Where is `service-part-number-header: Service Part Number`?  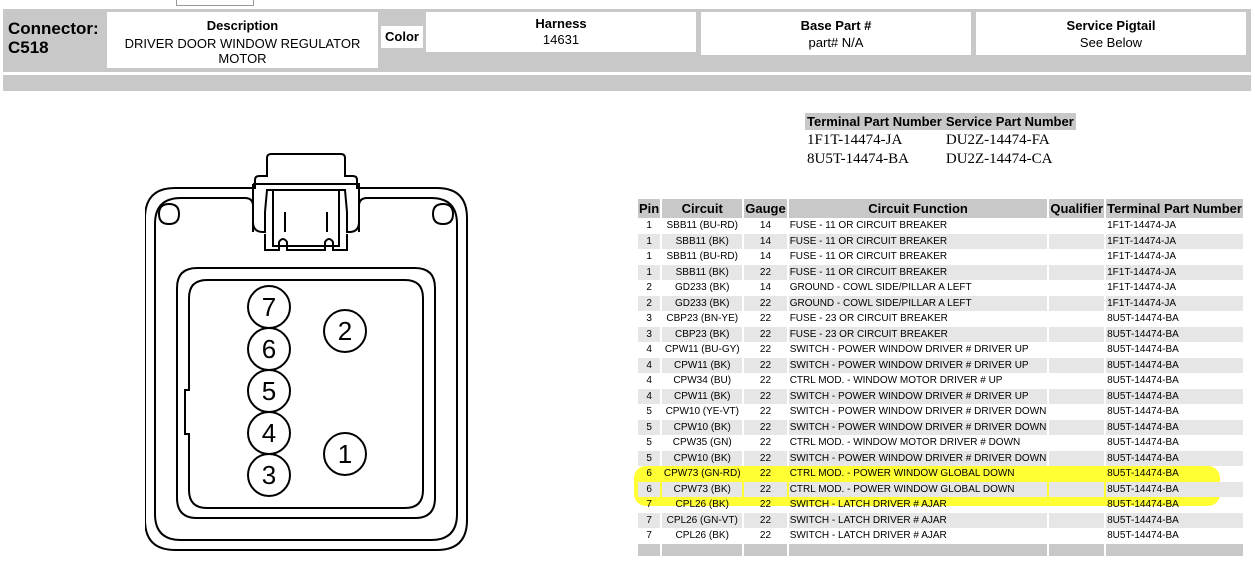
service-part-number-header: Service Part Number is located at coordinates (1009, 121).